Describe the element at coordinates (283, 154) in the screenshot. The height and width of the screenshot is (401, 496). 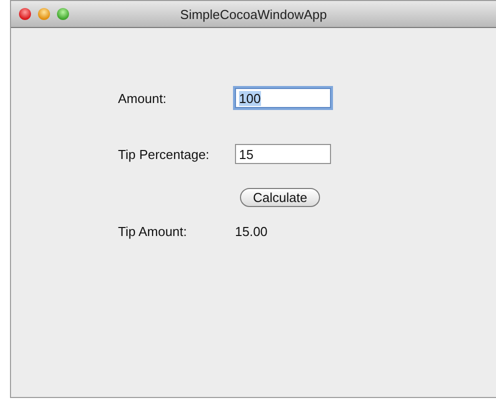
I see `input-field: 15` at that location.